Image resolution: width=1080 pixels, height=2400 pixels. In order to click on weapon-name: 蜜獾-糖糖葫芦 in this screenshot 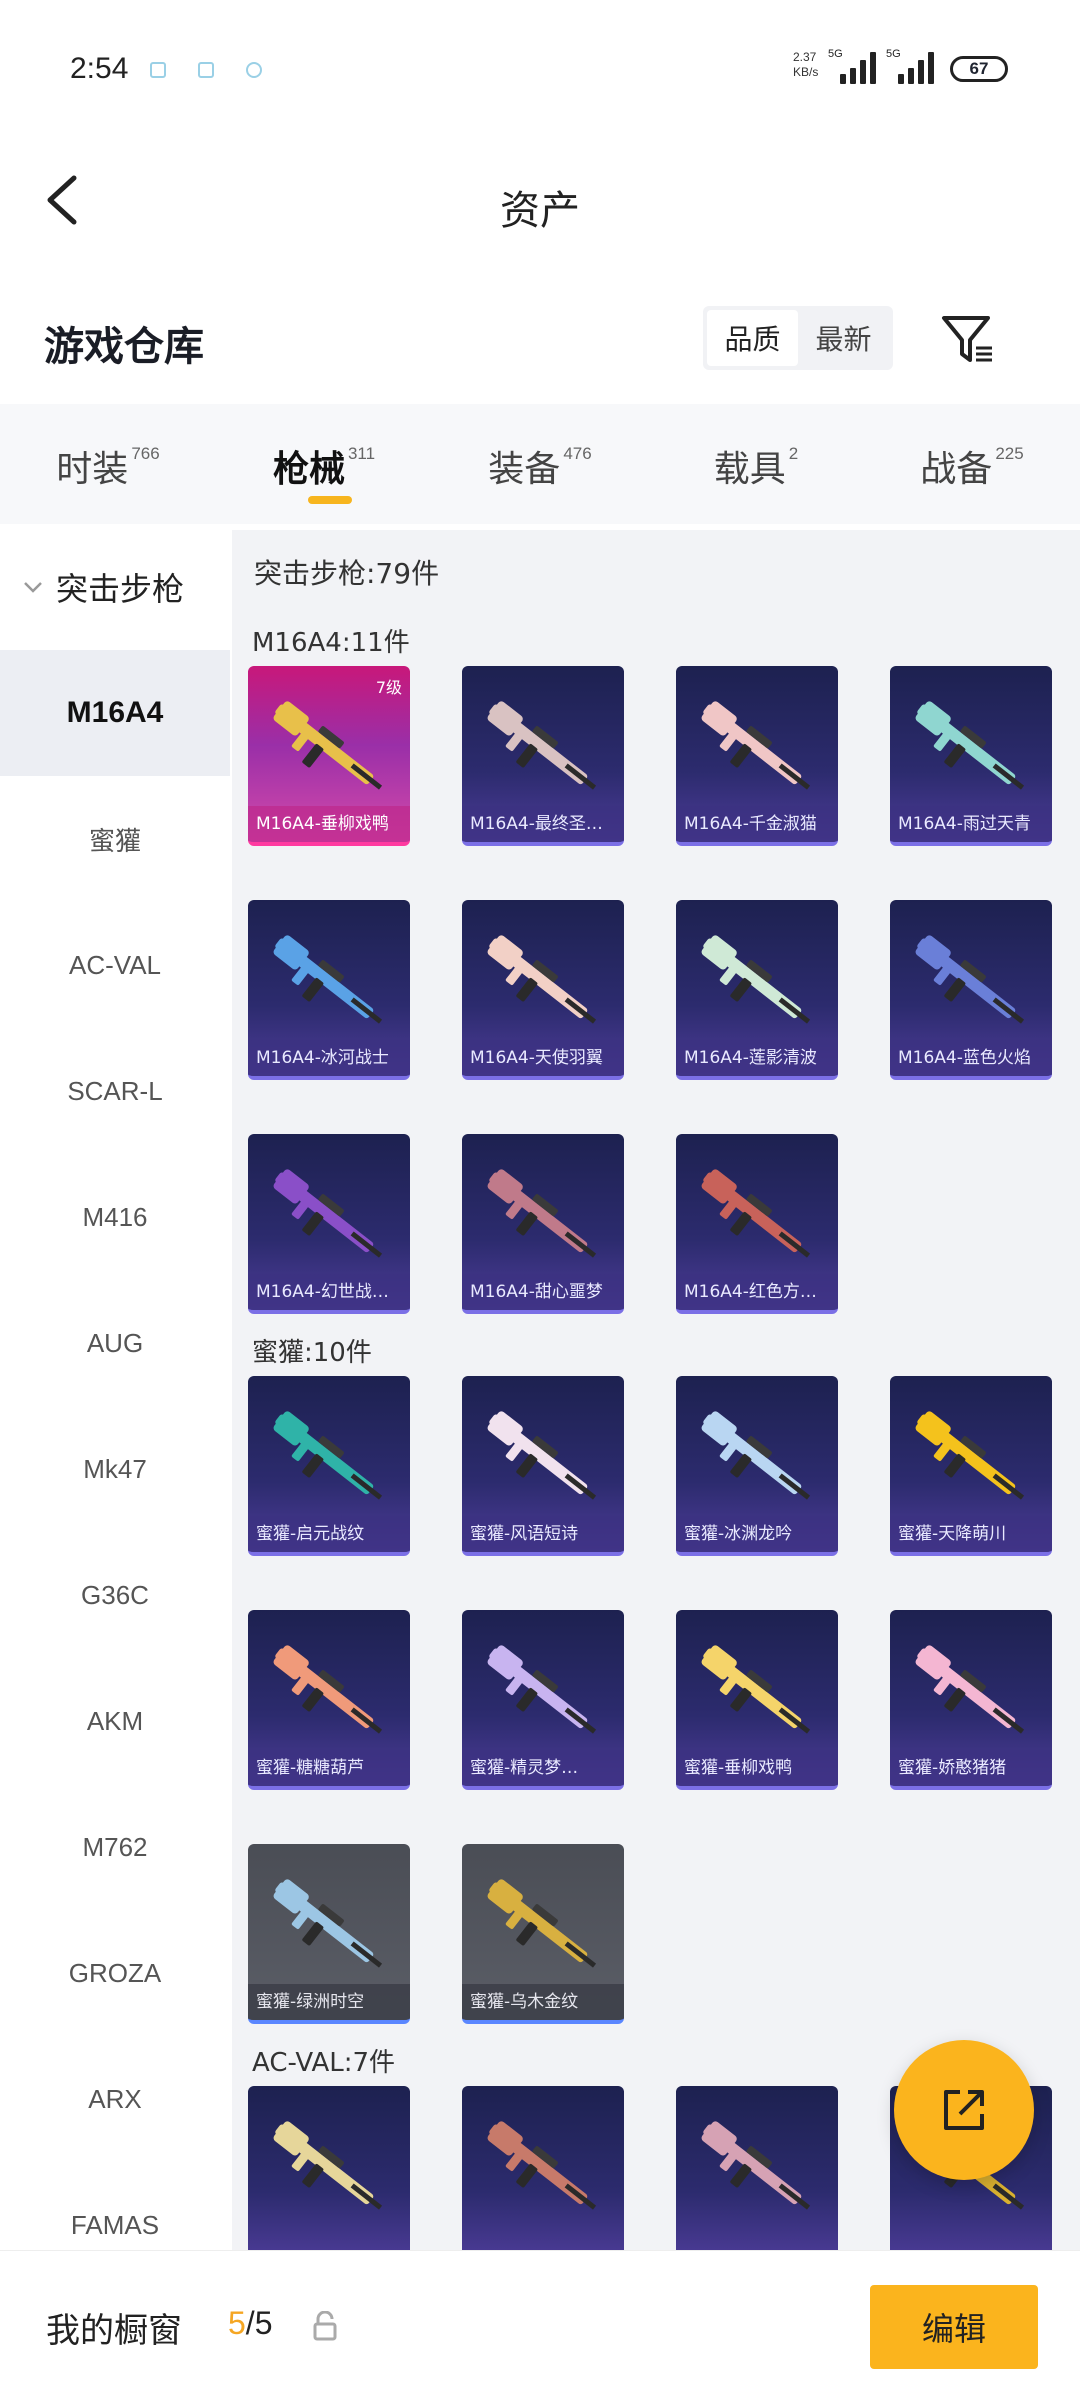, I will do `click(329, 1768)`.